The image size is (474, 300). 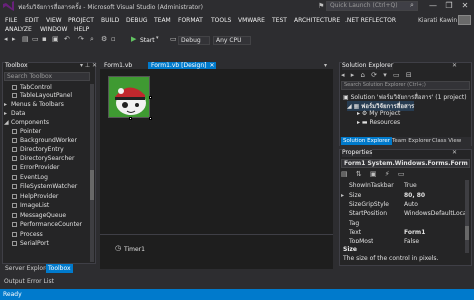 What do you see at coordinates (411, 141) in the screenshot?
I see `tab-team-explorer: Team Explorer` at bounding box center [411, 141].